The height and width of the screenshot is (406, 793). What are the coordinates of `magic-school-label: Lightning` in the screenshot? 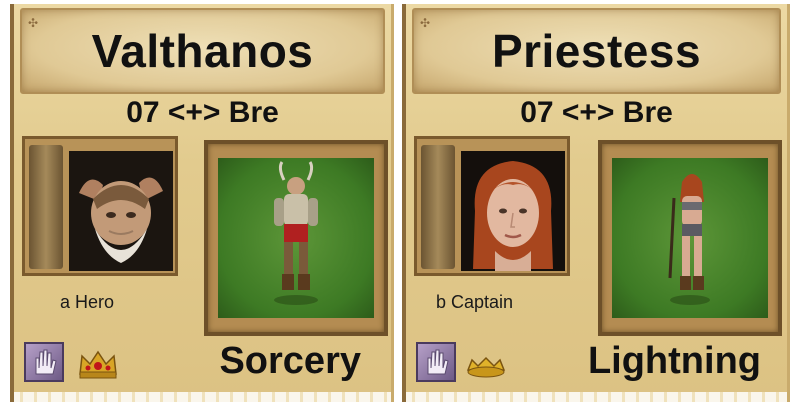 It's located at (674, 361).